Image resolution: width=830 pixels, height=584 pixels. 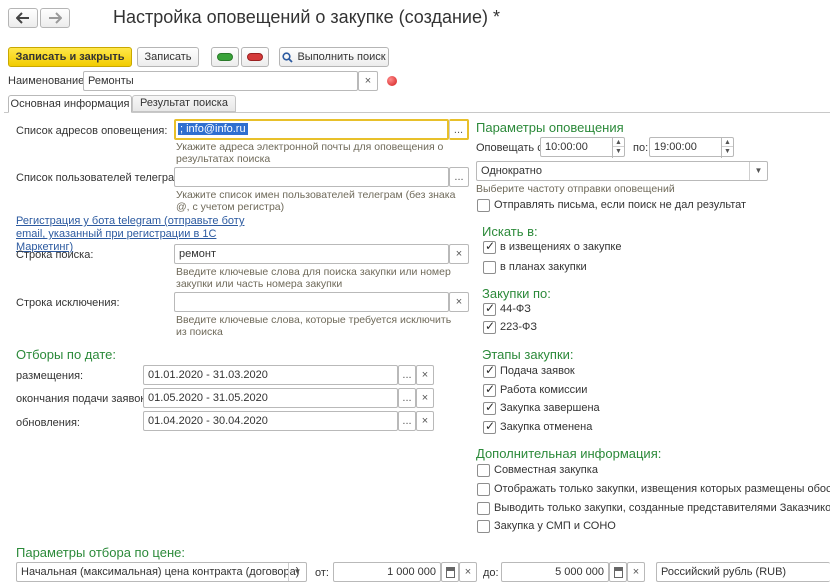 What do you see at coordinates (66, 354) in the screenshot?
I see `date-filters-title: Отборы по дате:` at bounding box center [66, 354].